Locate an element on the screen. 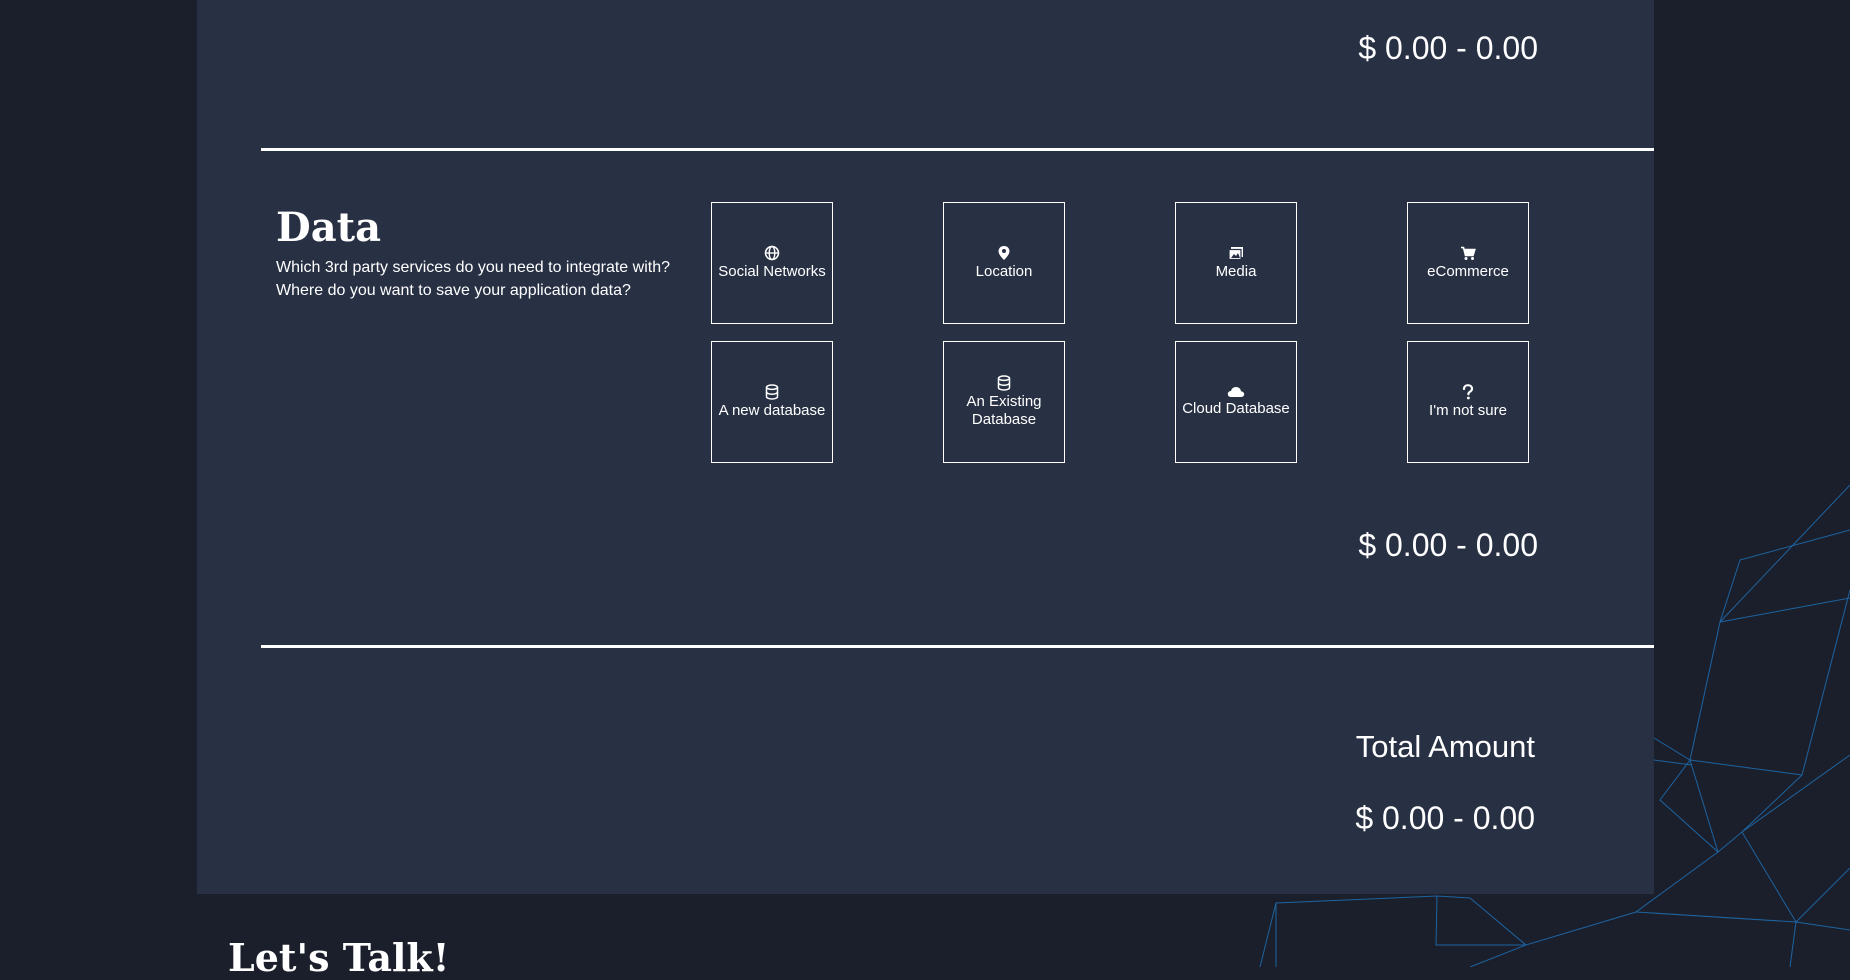 This screenshot has height=980, width=1850. option-ecommerce: eCommerce is located at coordinates (1468, 263).